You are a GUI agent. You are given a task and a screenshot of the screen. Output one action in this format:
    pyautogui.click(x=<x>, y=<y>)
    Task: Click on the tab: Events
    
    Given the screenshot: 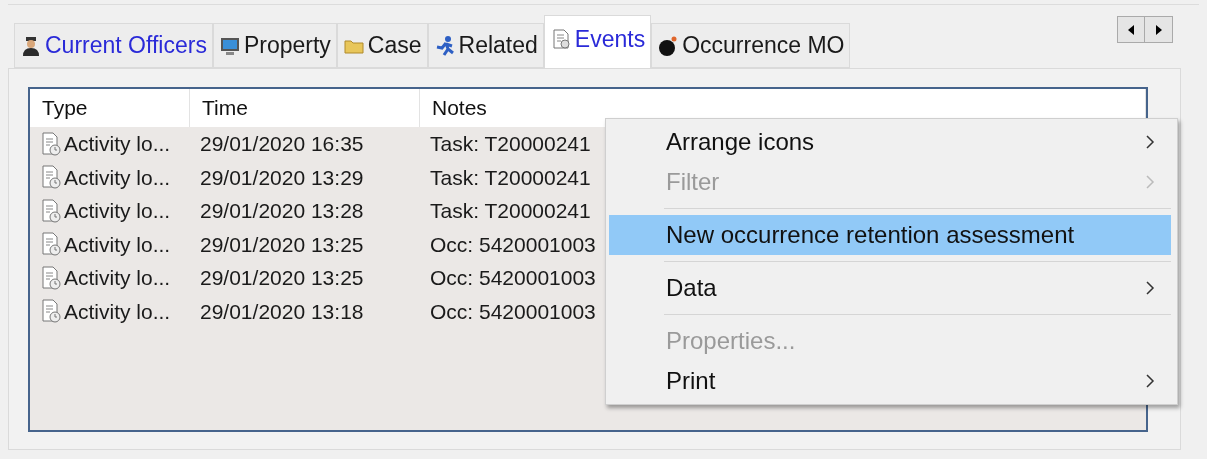 What is the action you would take?
    pyautogui.click(x=597, y=41)
    